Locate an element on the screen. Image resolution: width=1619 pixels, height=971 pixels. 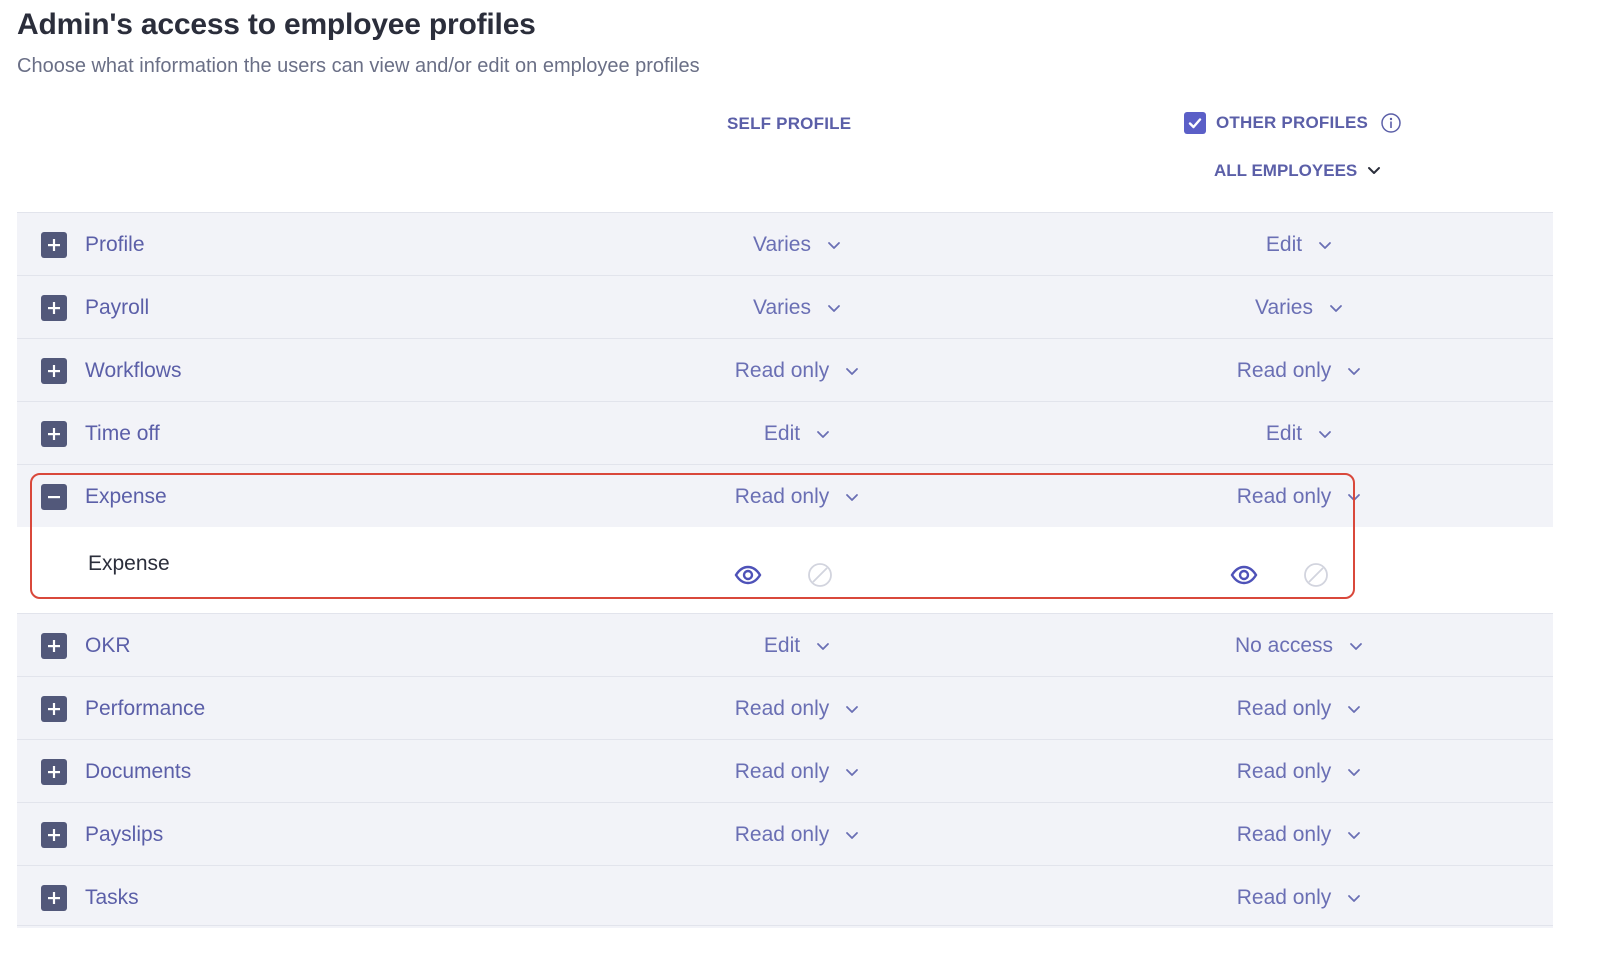
row-label: Workflows is located at coordinates (133, 370).